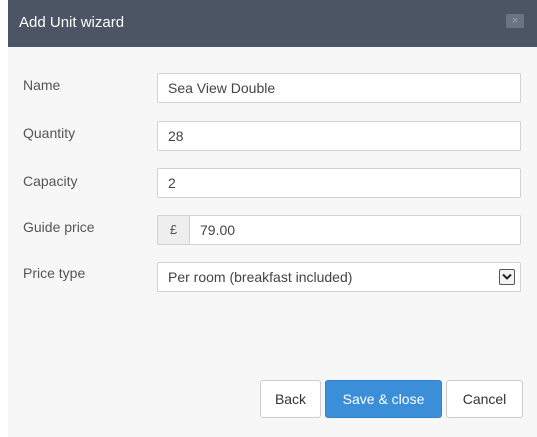 The width and height of the screenshot is (537, 437). I want to click on currency-addon: £, so click(173, 230).